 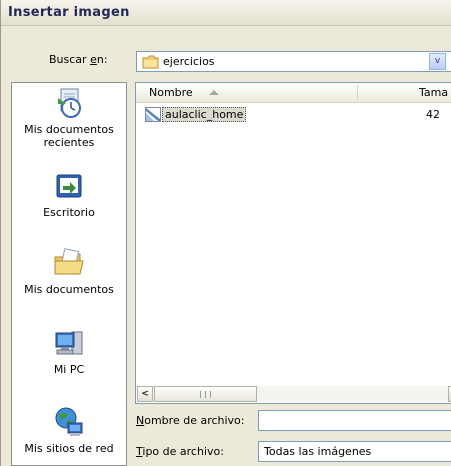 What do you see at coordinates (437, 61) in the screenshot?
I see `look-in-dropdown-button: v` at bounding box center [437, 61].